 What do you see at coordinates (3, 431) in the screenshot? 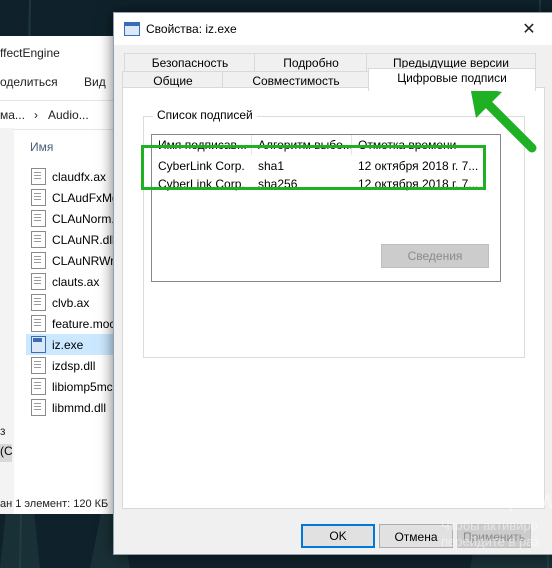
I see `nav-pane-label: з` at bounding box center [3, 431].